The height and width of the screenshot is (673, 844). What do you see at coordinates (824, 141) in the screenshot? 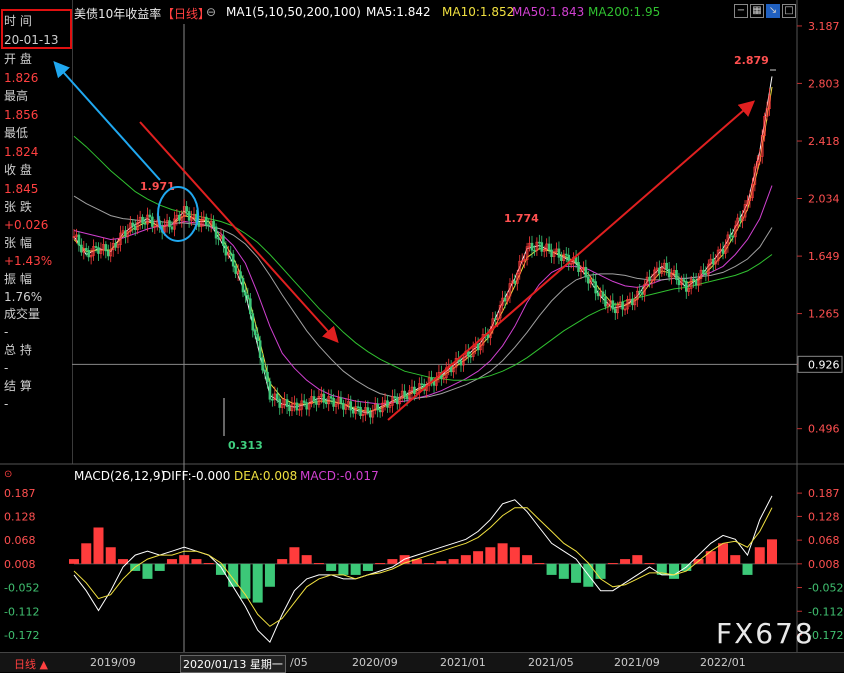
I see `price-tick-label: 2.418` at bounding box center [824, 141].